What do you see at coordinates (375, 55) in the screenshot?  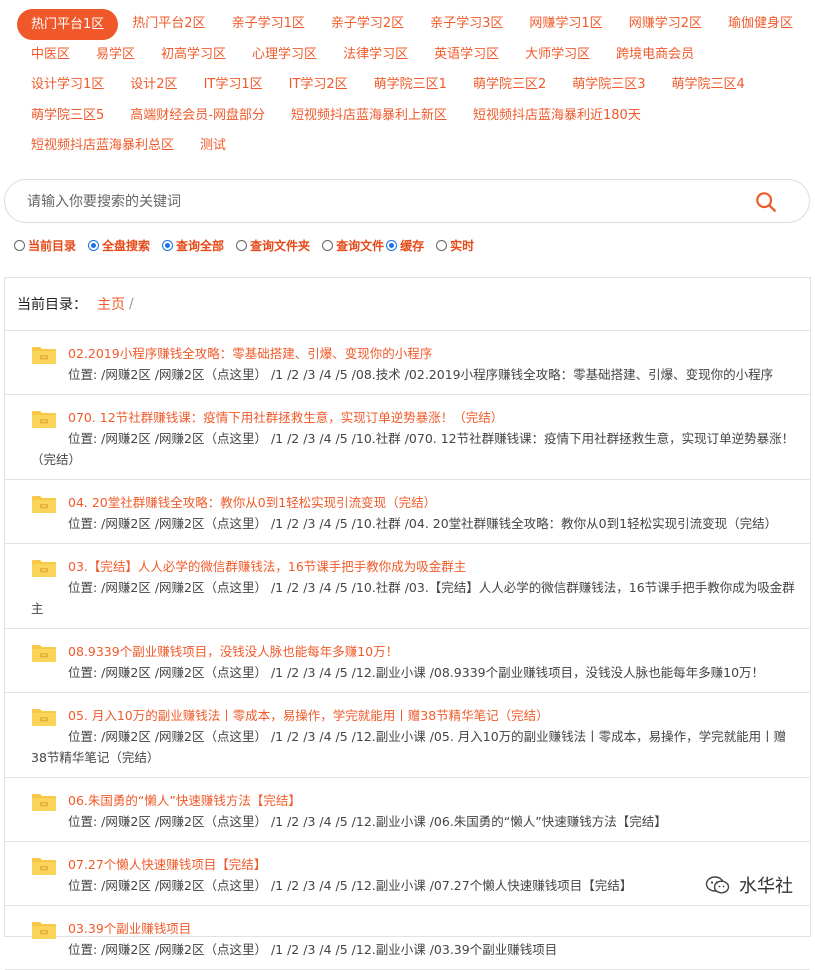 I see `category-tab: 法律学习区` at bounding box center [375, 55].